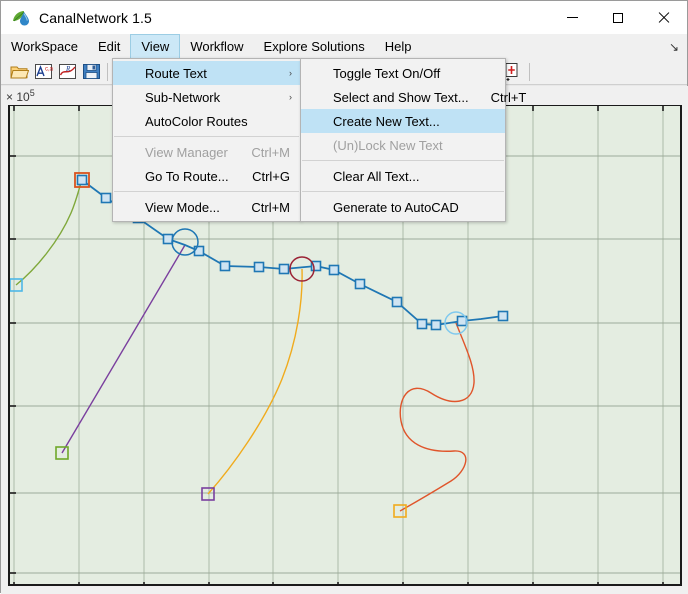 Image resolution: width=688 pixels, height=594 pixels. I want to click on view-menu-item-route-text: Route Text ›, so click(206, 73).